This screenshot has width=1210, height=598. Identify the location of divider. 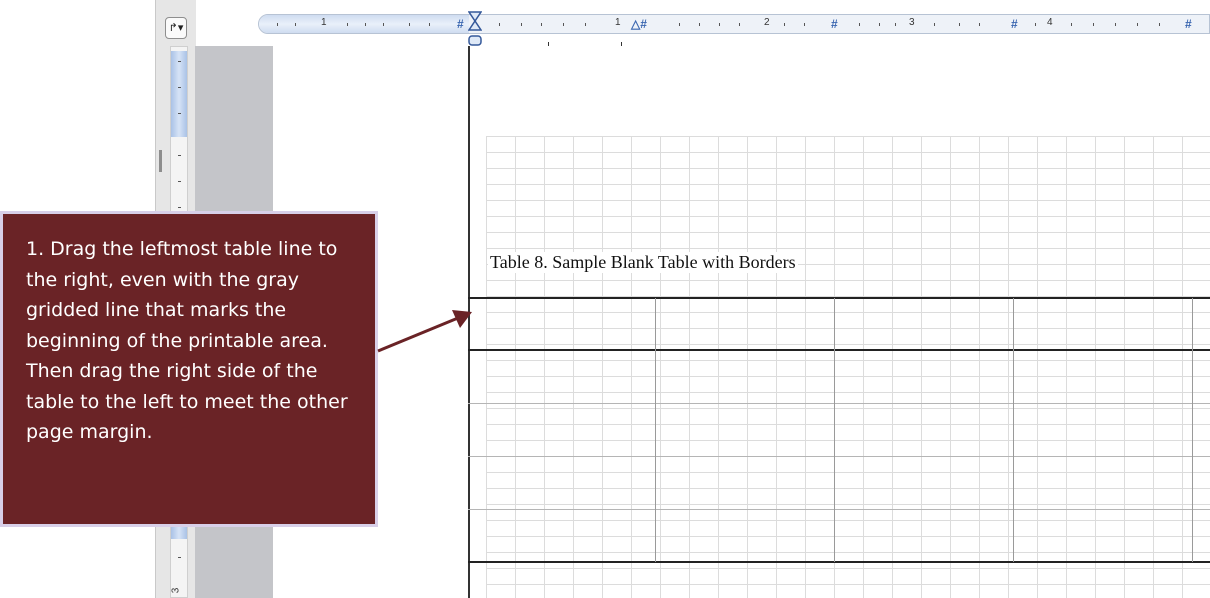
(160, 161).